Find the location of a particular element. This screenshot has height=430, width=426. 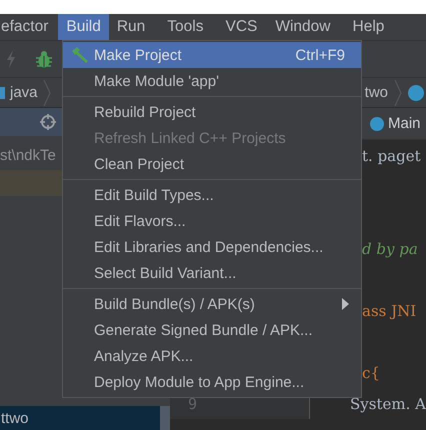

breadcrumb-item: two is located at coordinates (376, 92).